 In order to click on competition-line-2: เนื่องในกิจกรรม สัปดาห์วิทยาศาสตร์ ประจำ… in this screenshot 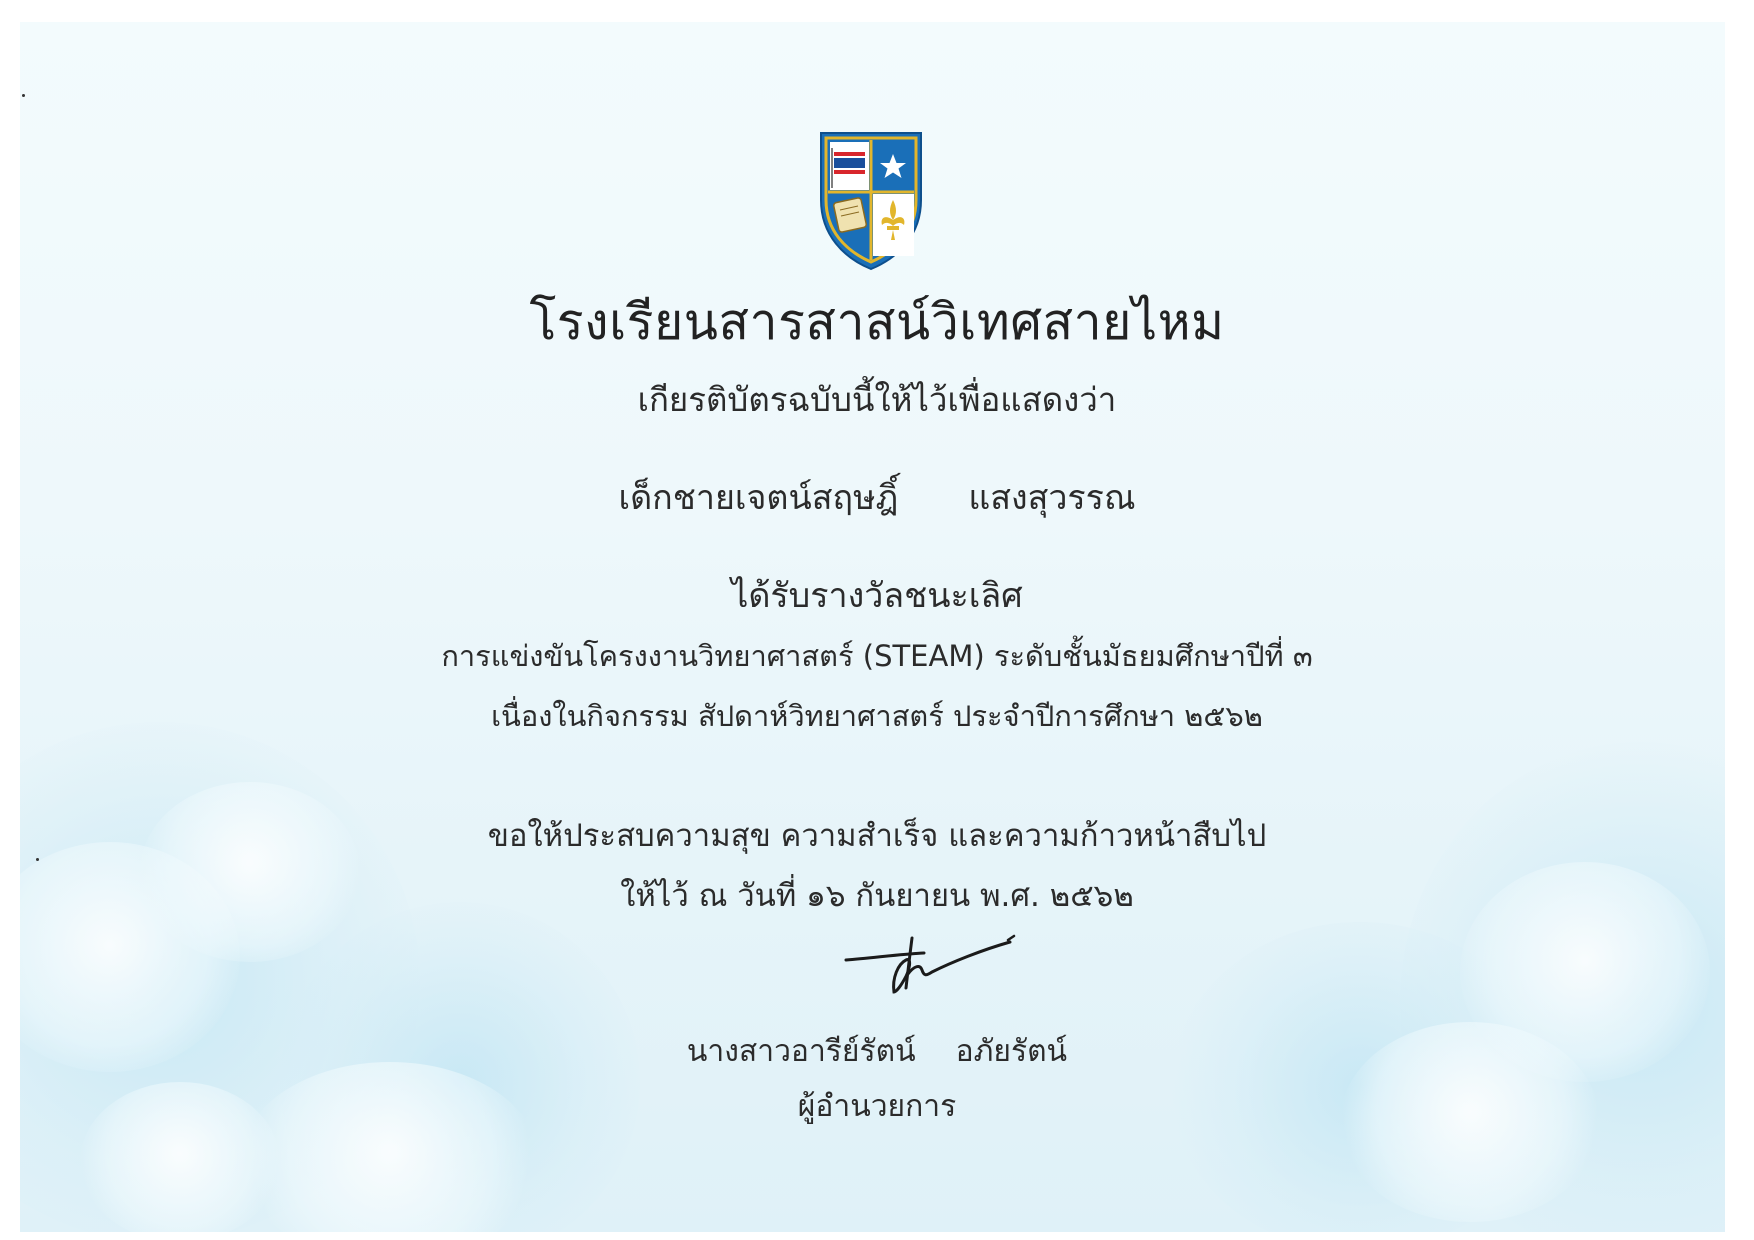, I will do `click(877, 716)`.